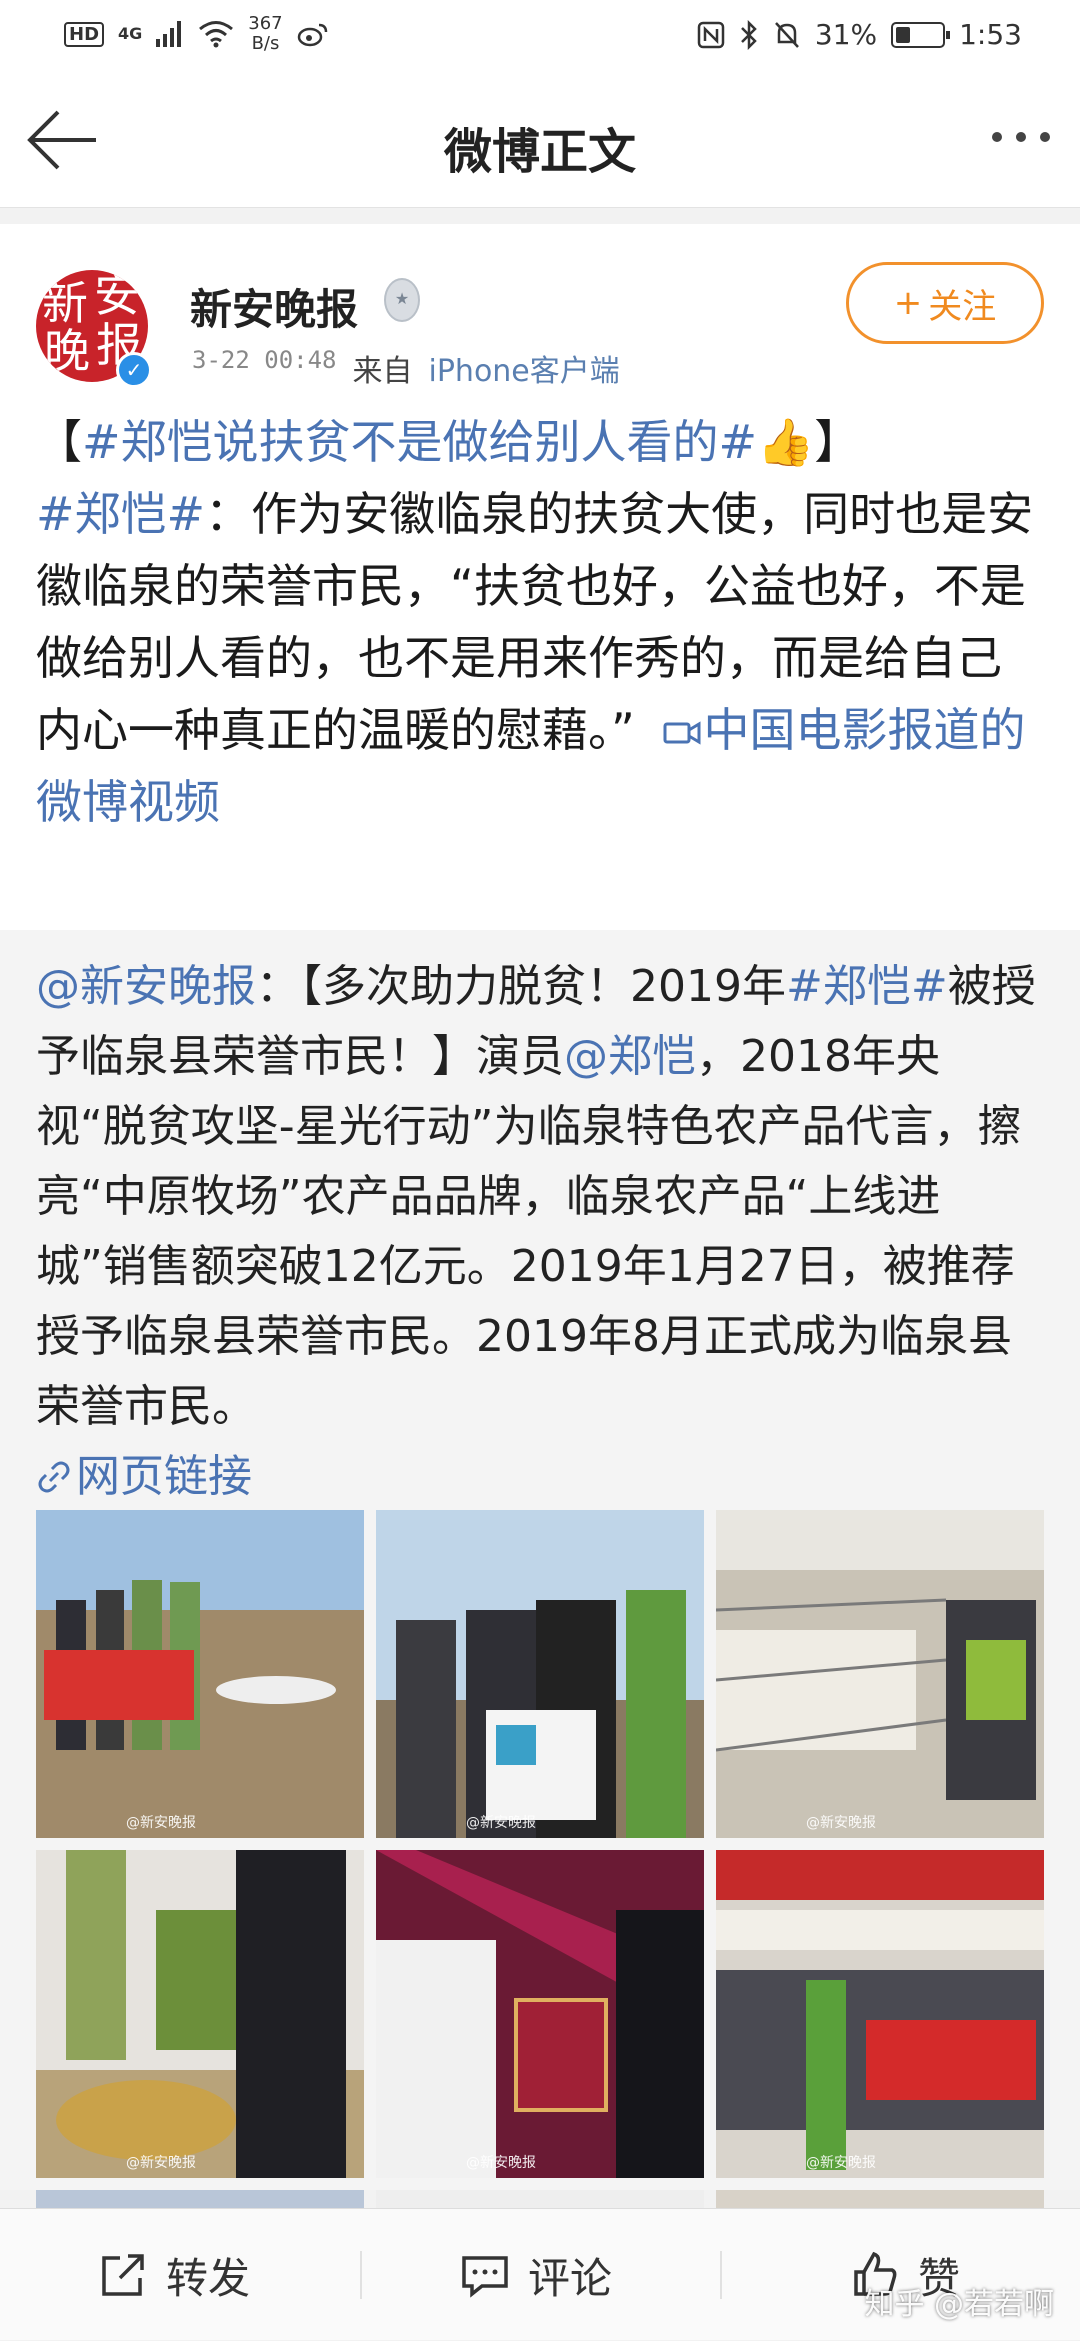  I want to click on author-name: 新安晚报, so click(274, 306).